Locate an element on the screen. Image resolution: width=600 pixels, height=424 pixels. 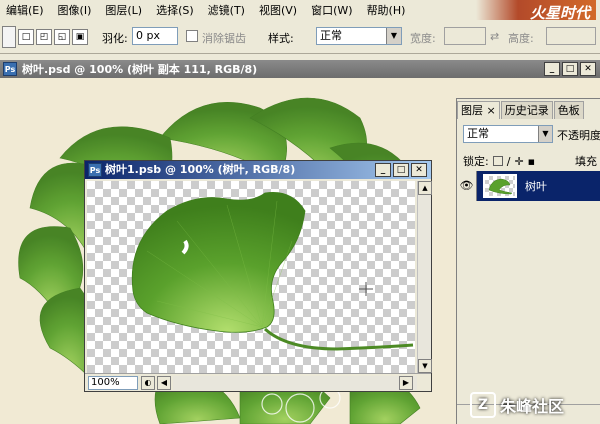
antialias-label: 消除锯齿 is located at coordinates (224, 38).